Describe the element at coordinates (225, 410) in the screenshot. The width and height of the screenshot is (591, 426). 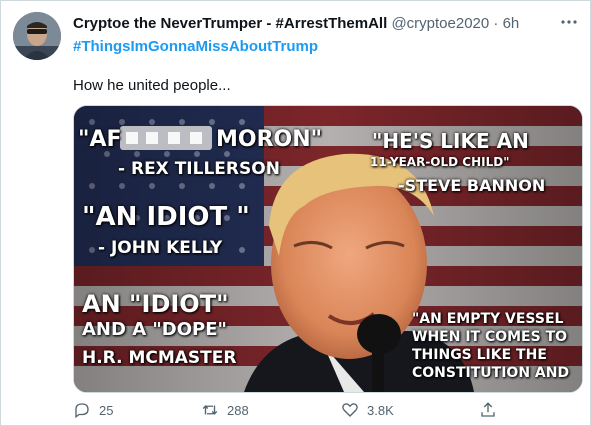
I see `retweet-button: 288` at that location.